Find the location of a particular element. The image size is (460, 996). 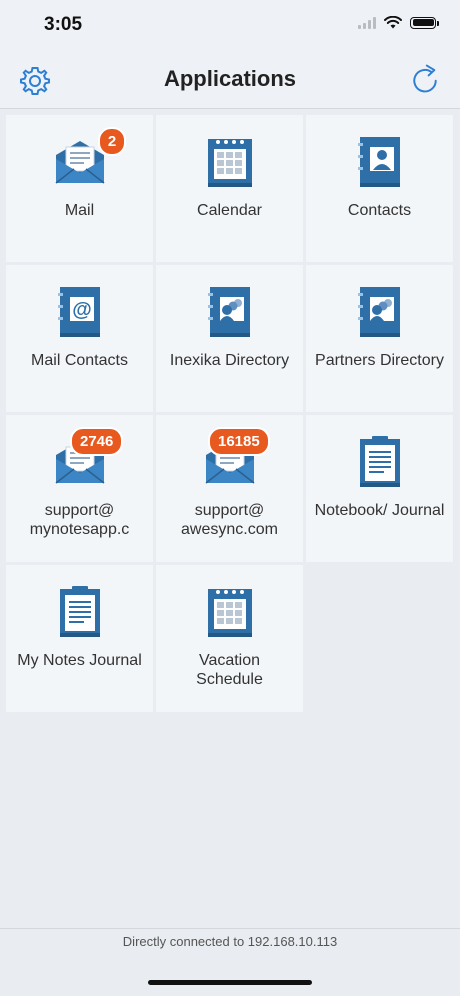

unread-count-badge: 2746 is located at coordinates (97, 441).